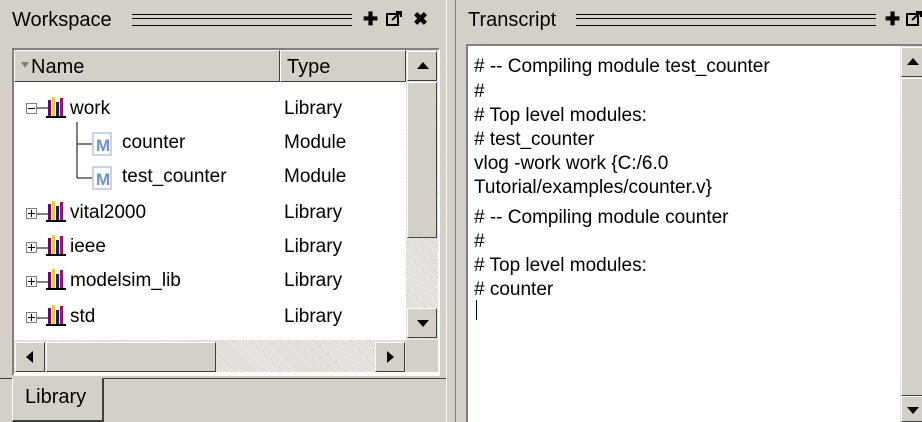  Describe the element at coordinates (593, 187) in the screenshot. I see `transcript-line: Tutorial/examples/counter.v}` at that location.